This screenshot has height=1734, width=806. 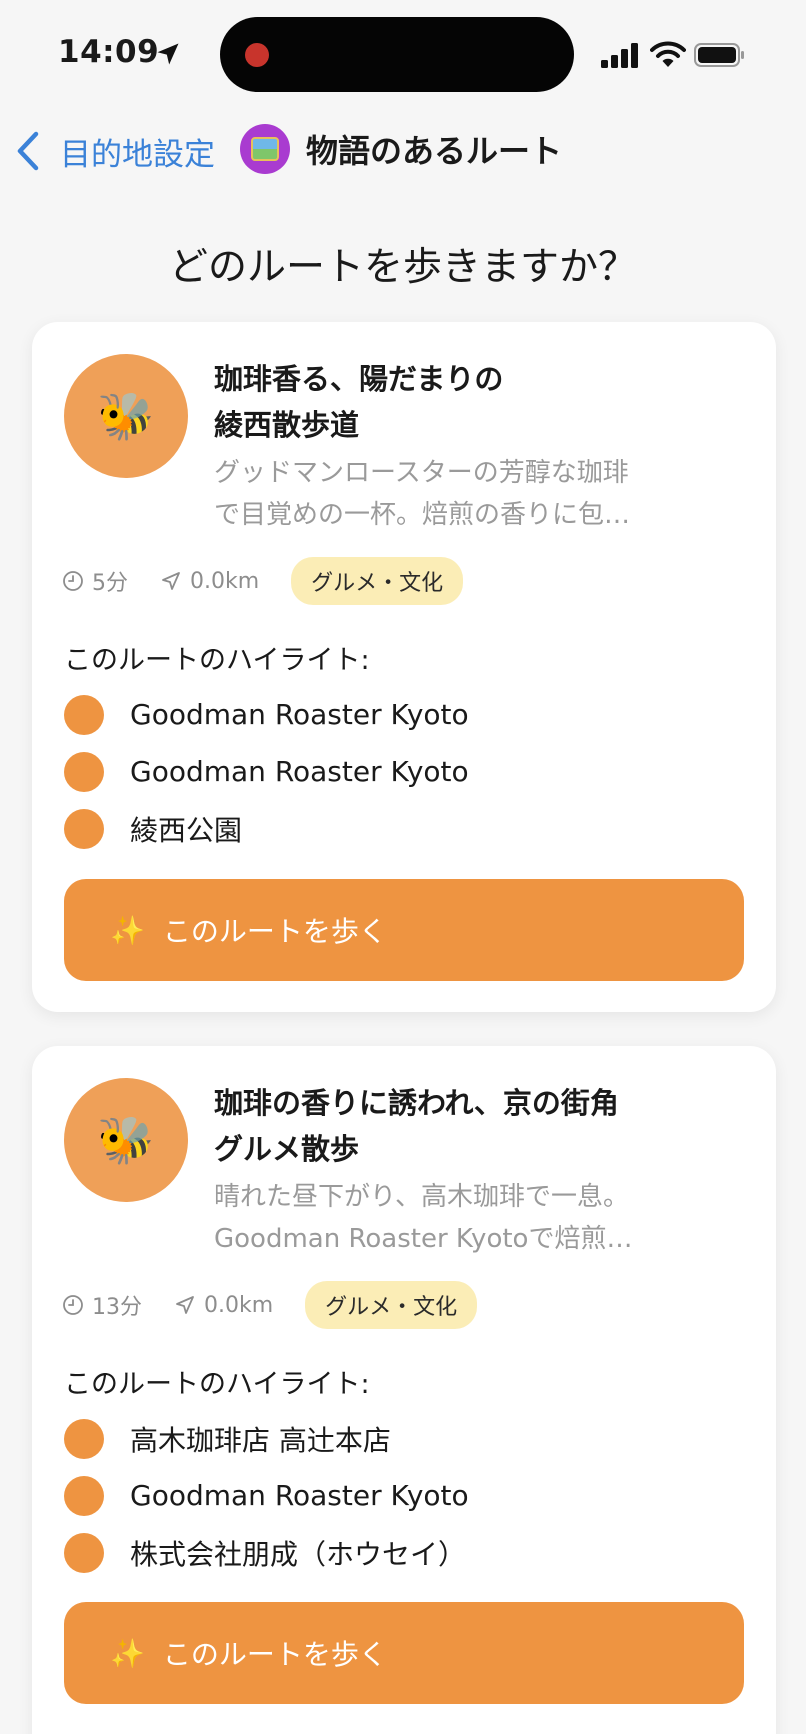 I want to click on highlight-item: 株式会社朋成（ホウセイ）, so click(x=266, y=1552).